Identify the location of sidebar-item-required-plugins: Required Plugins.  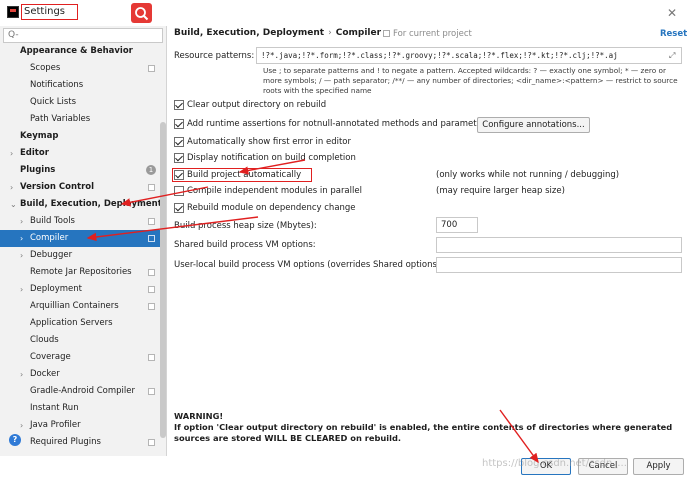
(80, 442).